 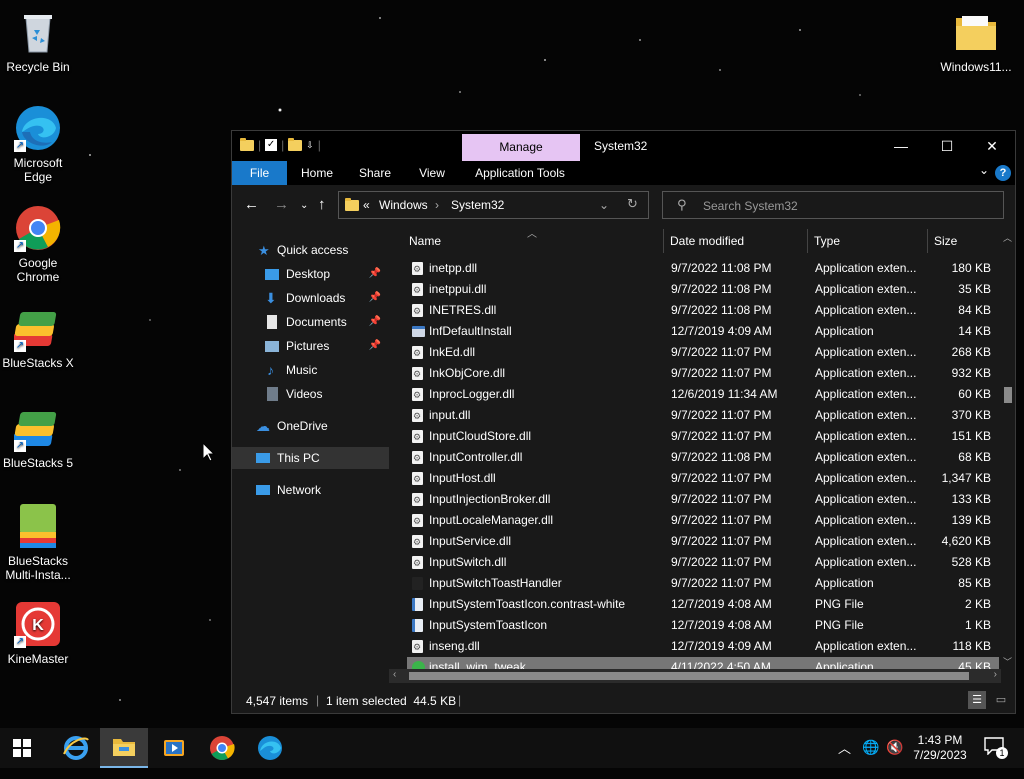 I want to click on desktop-icon-edge: ↗ Microsoft Edge, so click(x=38, y=144).